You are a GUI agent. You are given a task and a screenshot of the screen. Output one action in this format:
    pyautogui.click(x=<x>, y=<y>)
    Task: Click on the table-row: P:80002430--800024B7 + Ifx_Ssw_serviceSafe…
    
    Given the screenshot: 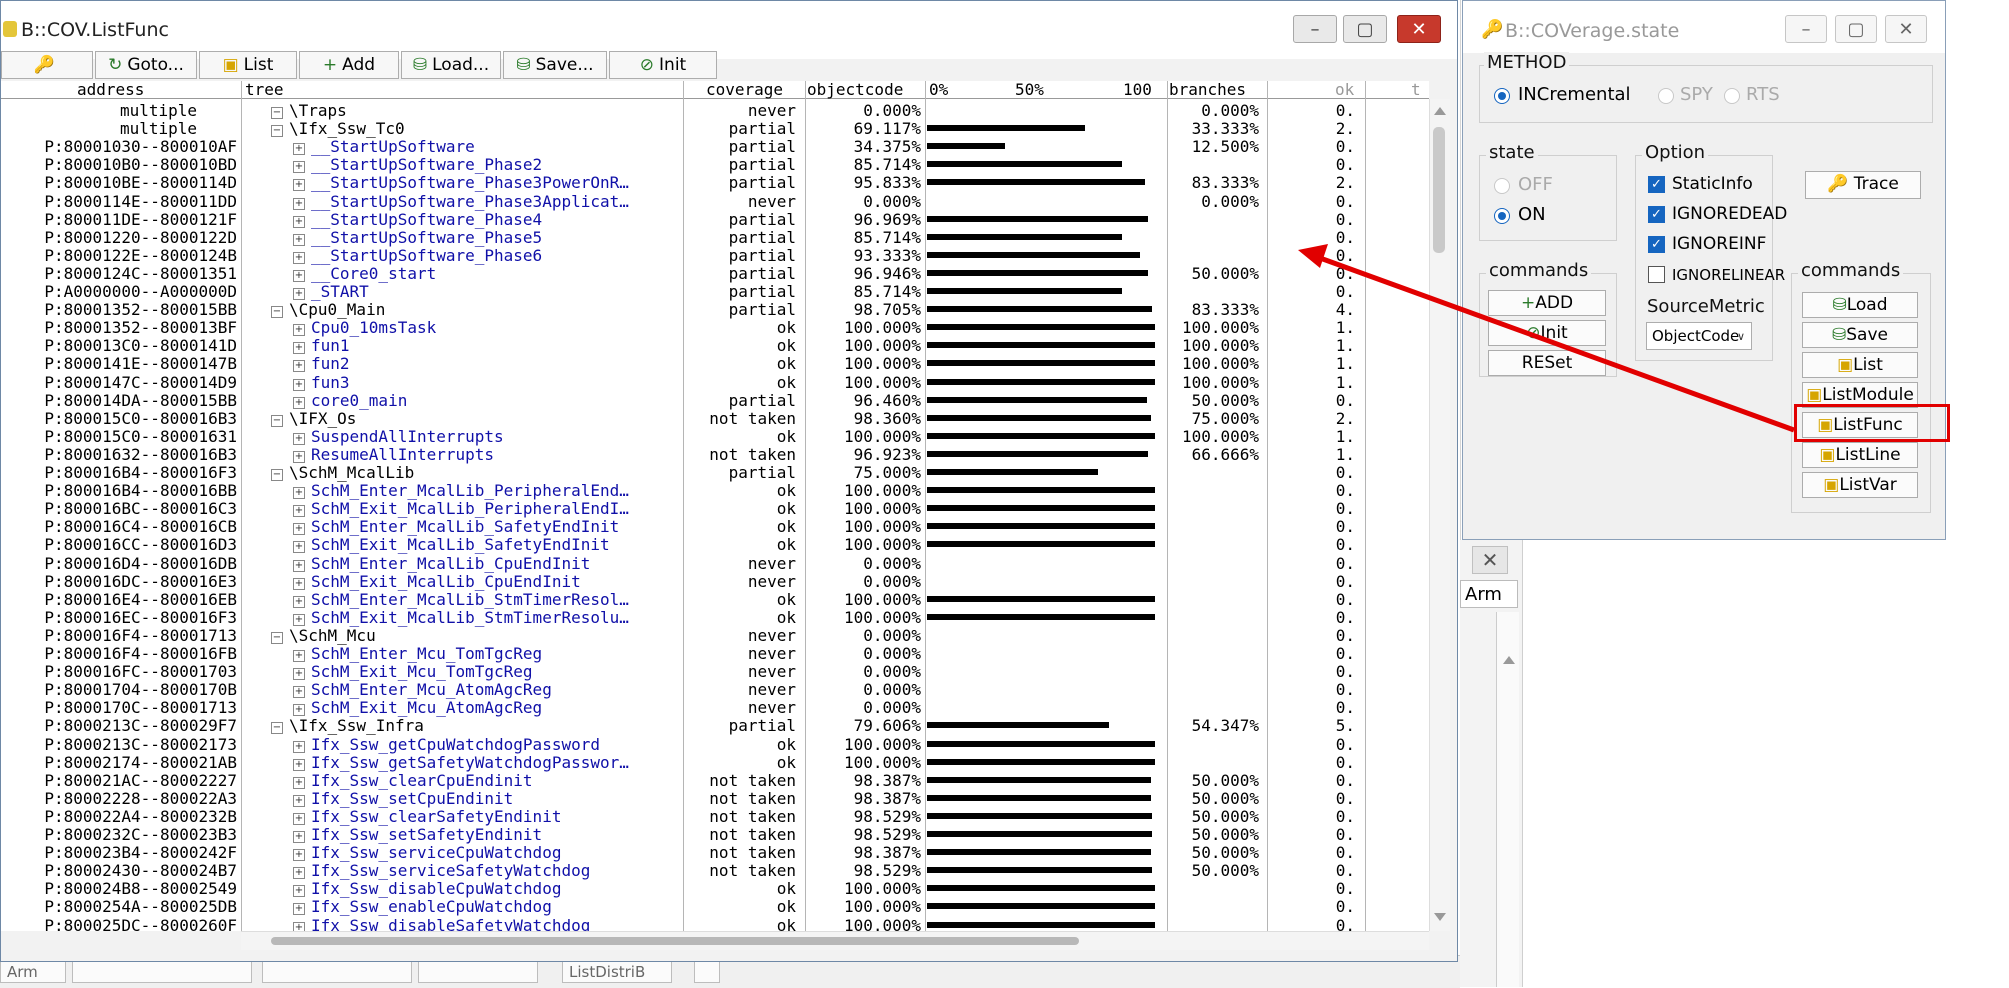 What is the action you would take?
    pyautogui.click(x=715, y=871)
    